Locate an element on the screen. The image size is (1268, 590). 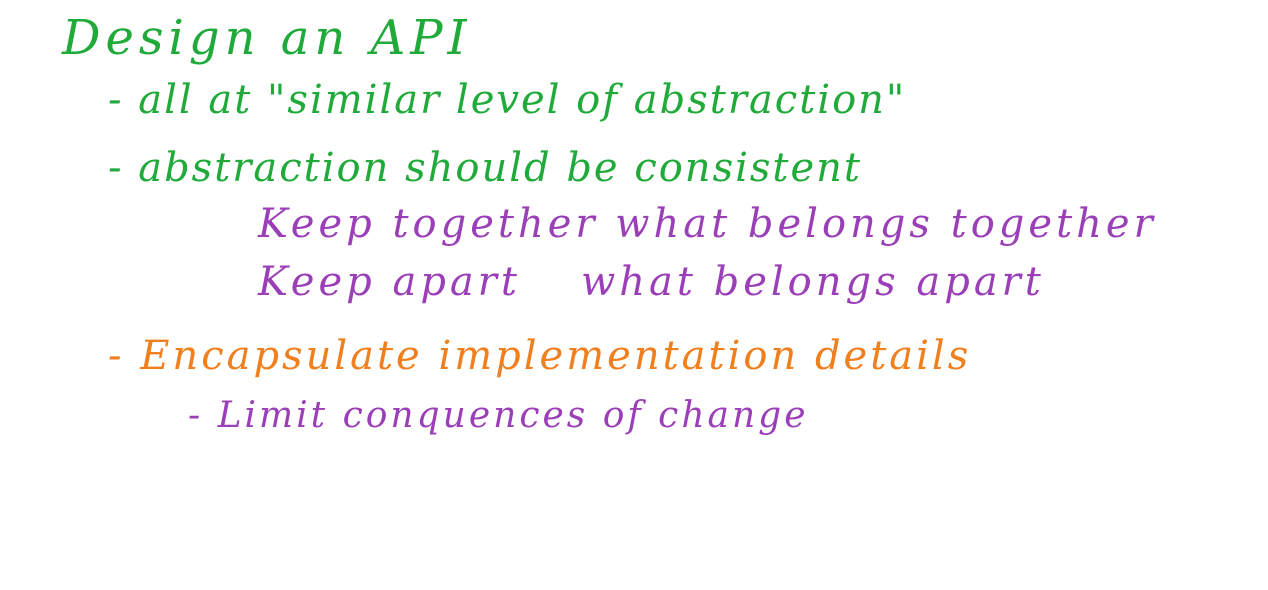
note-title: Design an API is located at coordinates (267, 38).